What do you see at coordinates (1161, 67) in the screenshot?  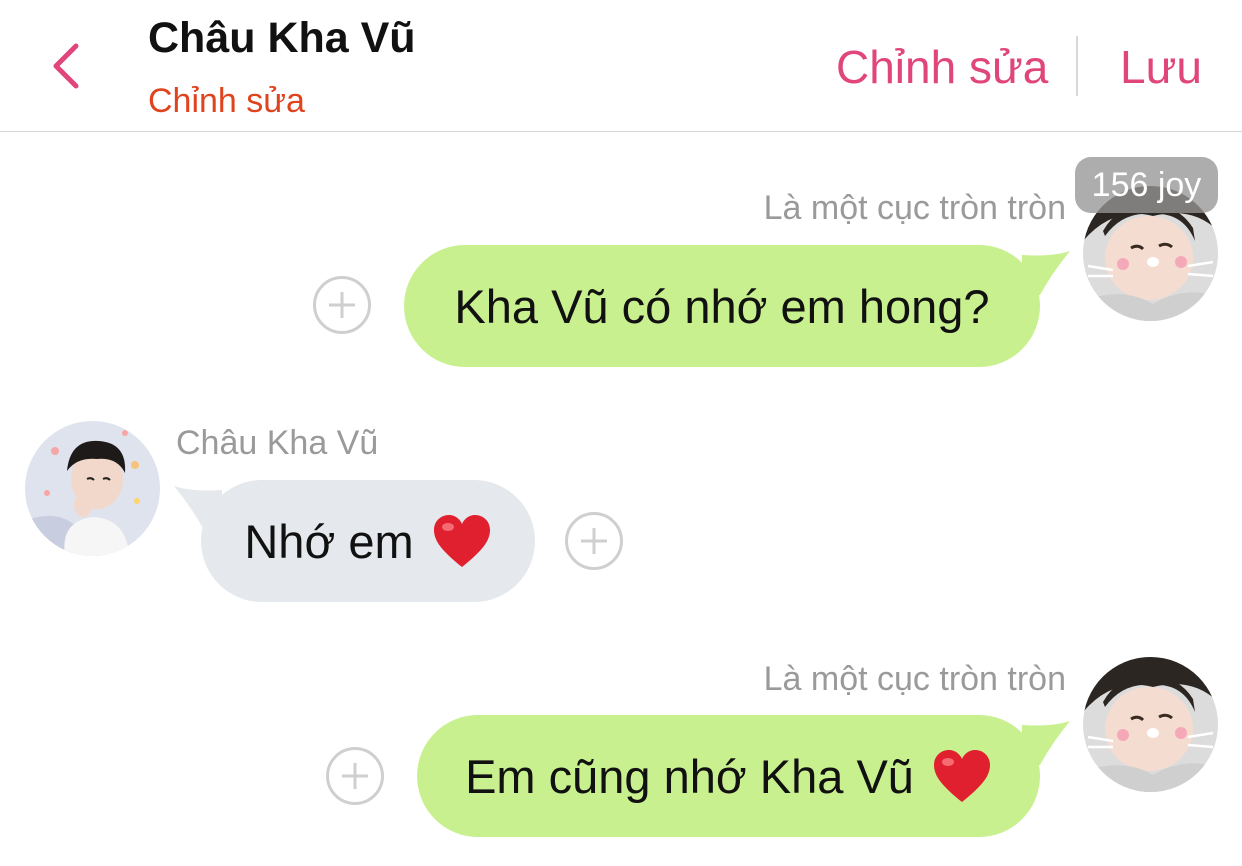 I see `save-button: Lưu` at bounding box center [1161, 67].